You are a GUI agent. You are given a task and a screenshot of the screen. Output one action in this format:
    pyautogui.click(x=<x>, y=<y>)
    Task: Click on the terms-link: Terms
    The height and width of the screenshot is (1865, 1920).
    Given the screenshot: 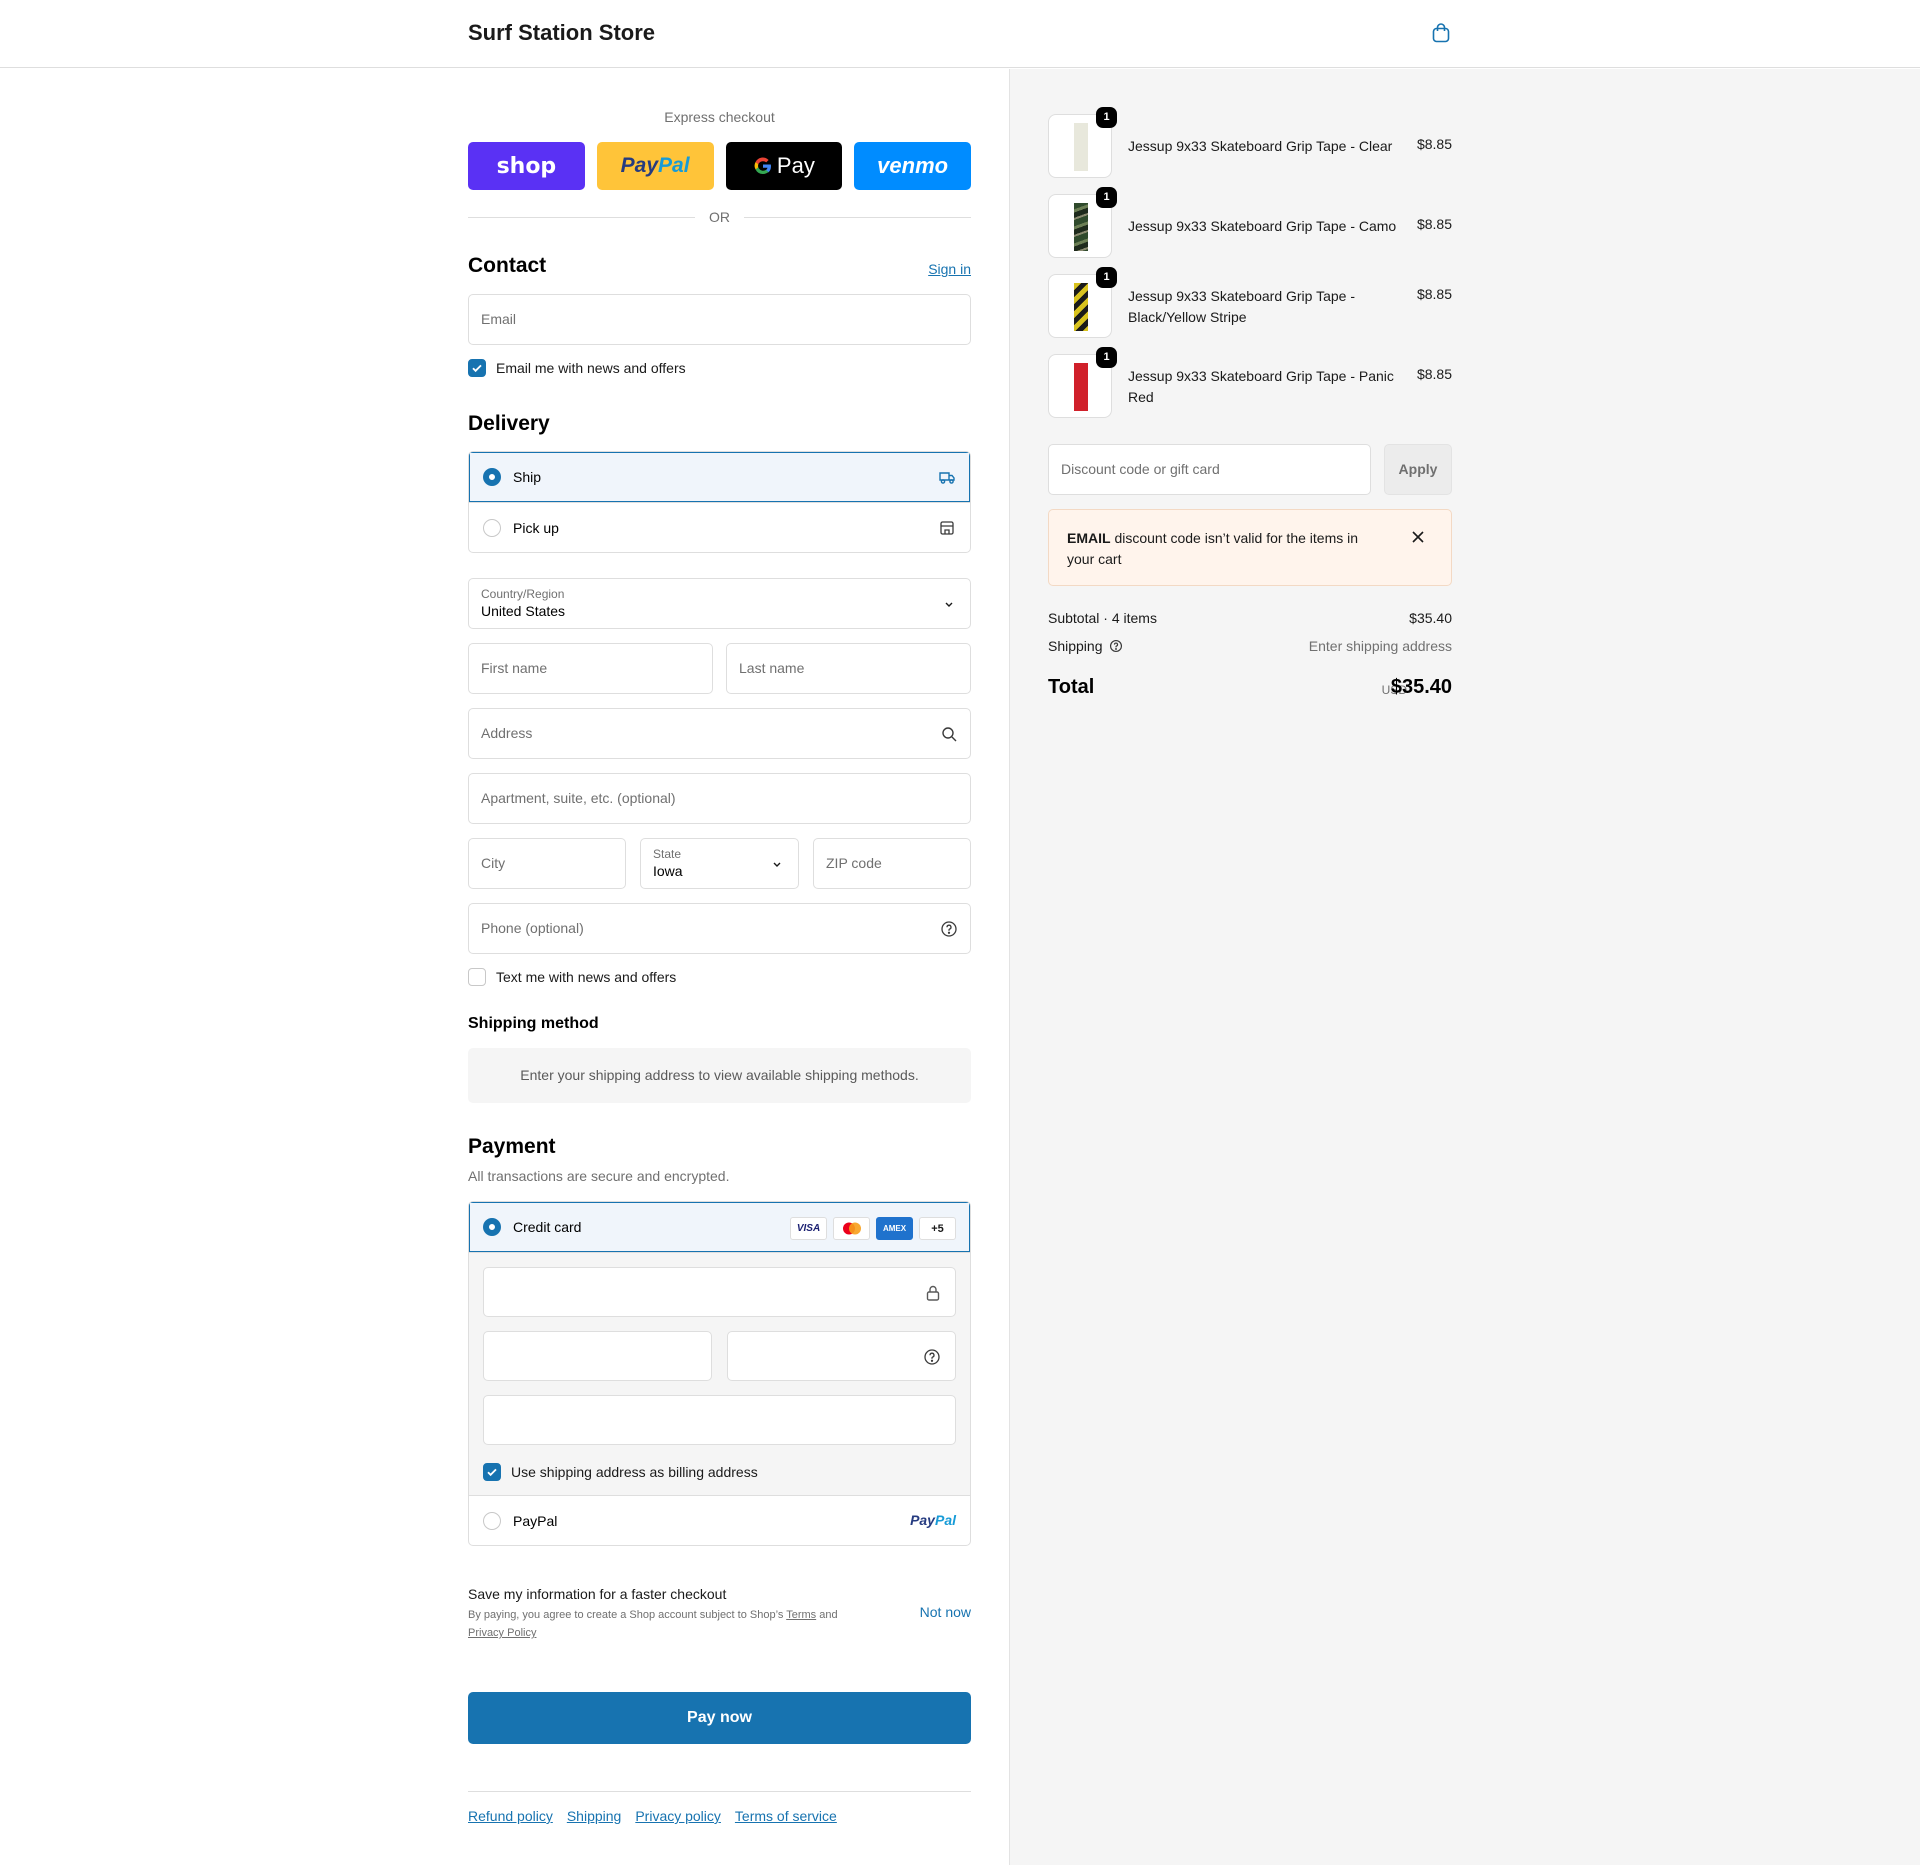 What is the action you would take?
    pyautogui.click(x=801, y=1615)
    